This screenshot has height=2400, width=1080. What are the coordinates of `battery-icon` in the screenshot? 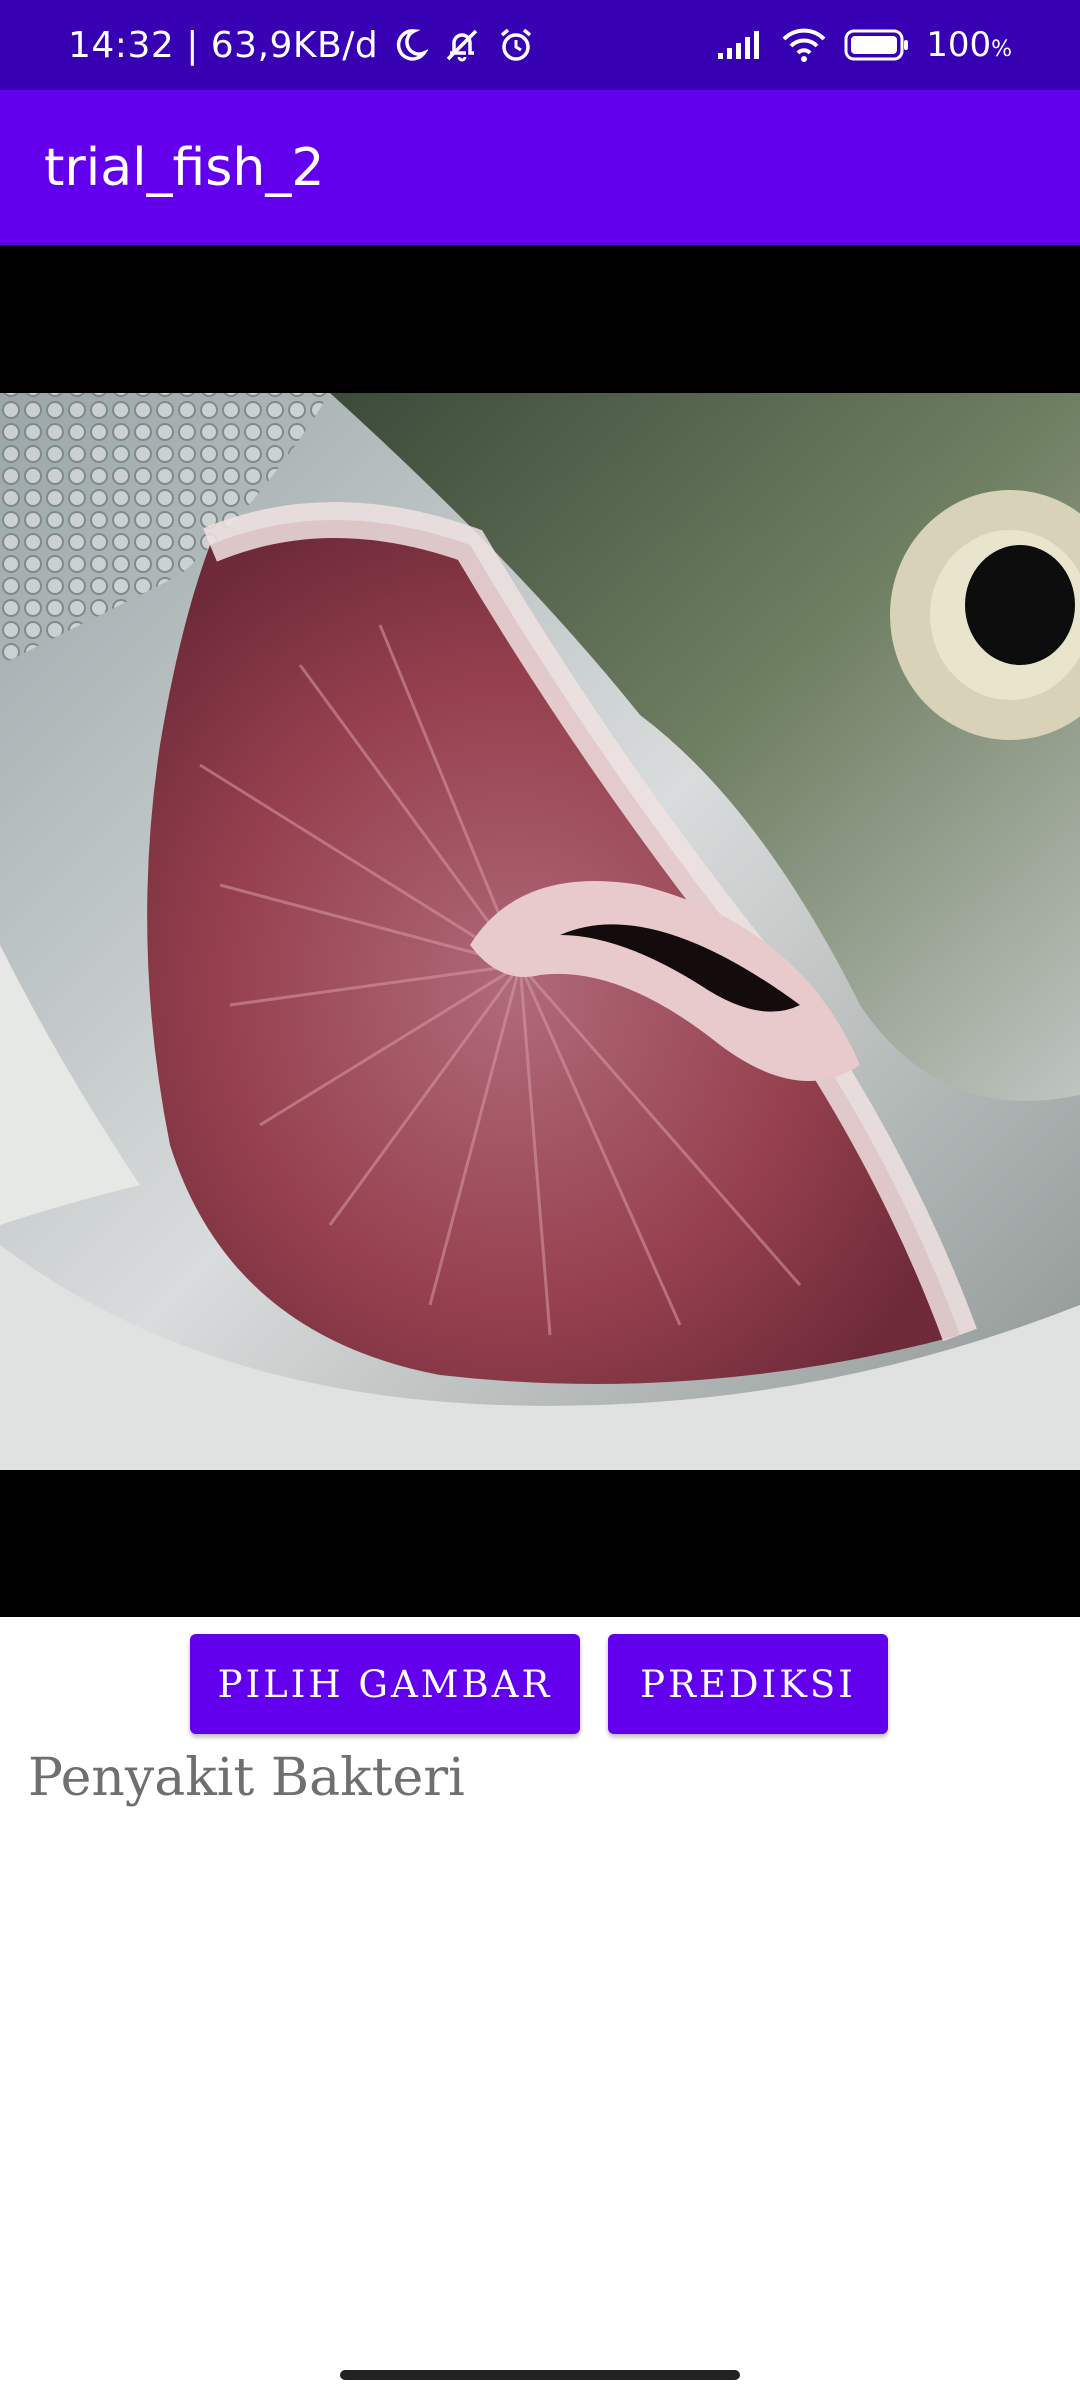 It's located at (877, 45).